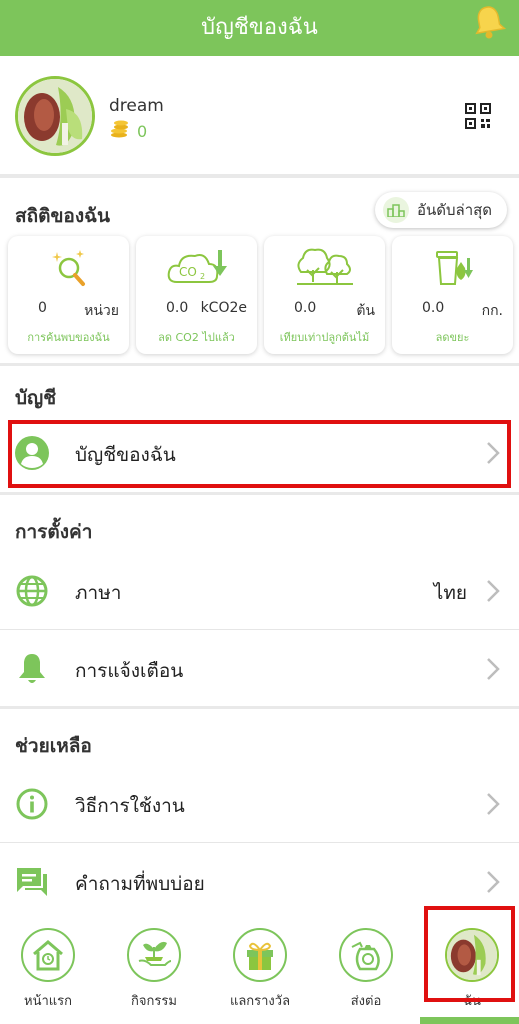 This screenshot has height=1024, width=519. I want to click on language-row: ภาษา ไทย, so click(259, 591).